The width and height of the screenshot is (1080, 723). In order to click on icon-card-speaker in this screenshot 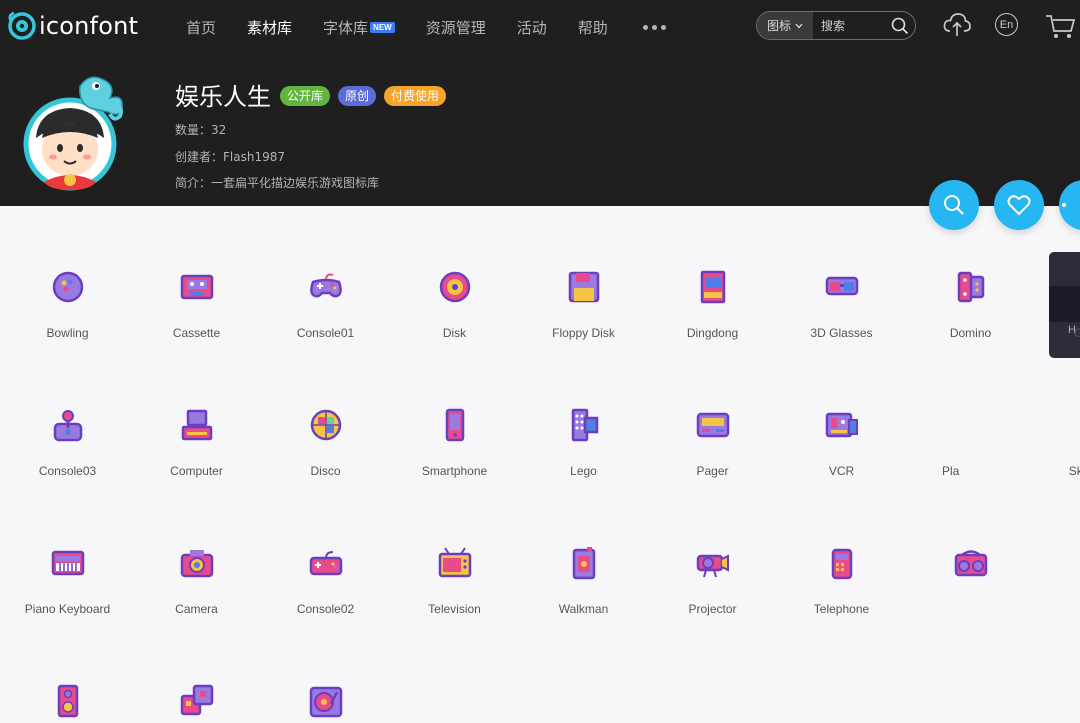, I will do `click(67, 670)`.